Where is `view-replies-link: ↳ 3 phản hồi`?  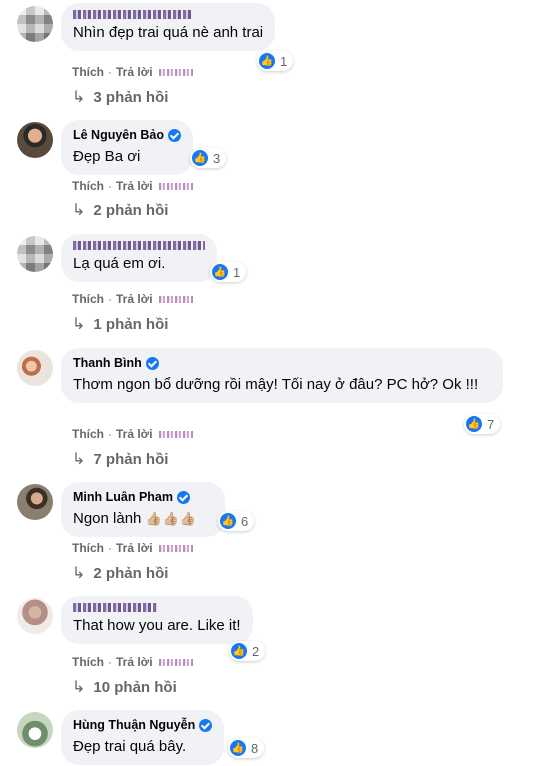
view-replies-link: ↳ 3 phản hồi is located at coordinates (120, 98).